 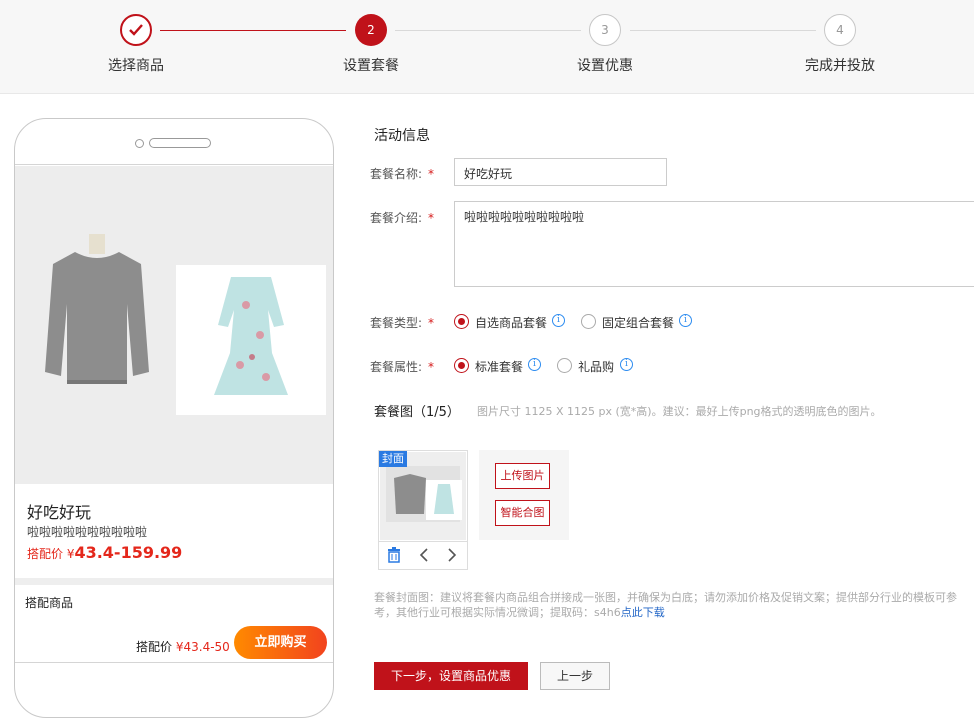 What do you see at coordinates (511, 322) in the screenshot?
I see `type-custom-label: 自选商品套餐` at bounding box center [511, 322].